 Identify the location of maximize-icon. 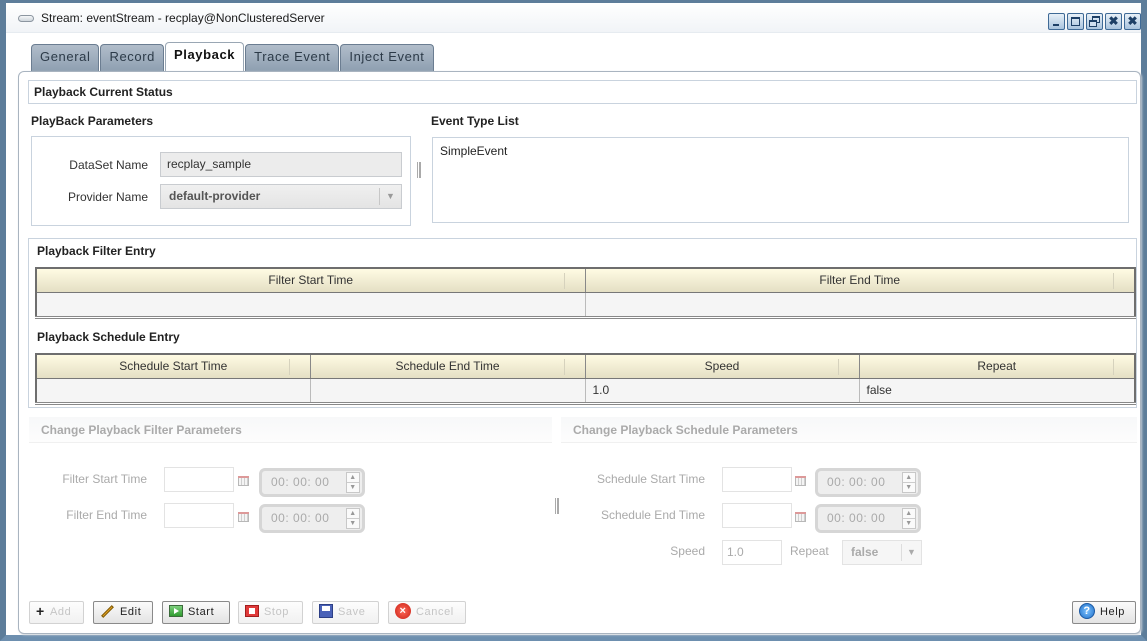
(1075, 21).